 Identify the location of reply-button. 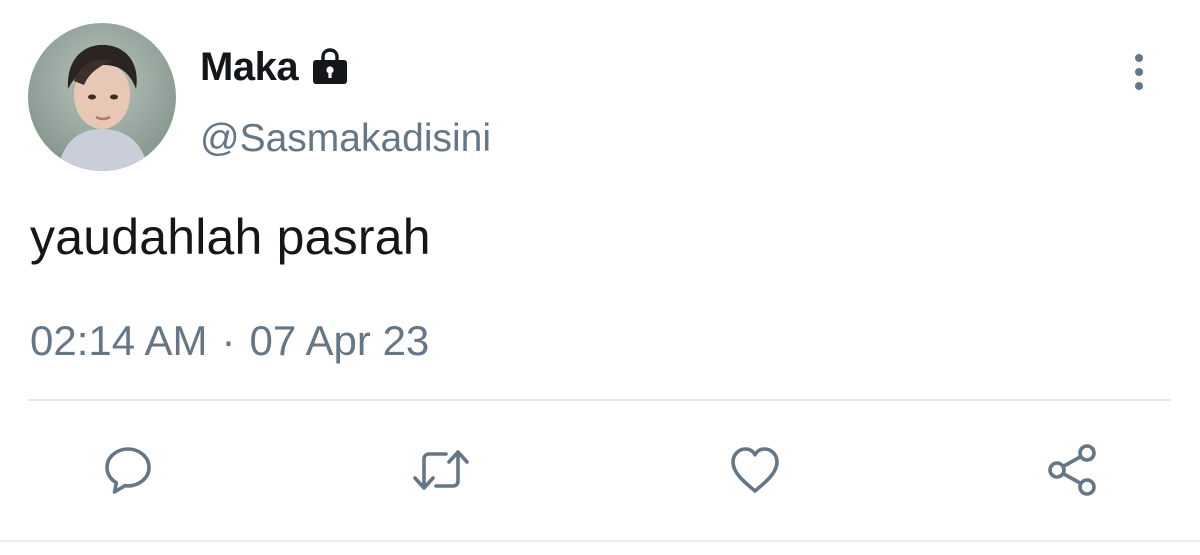
(128, 470).